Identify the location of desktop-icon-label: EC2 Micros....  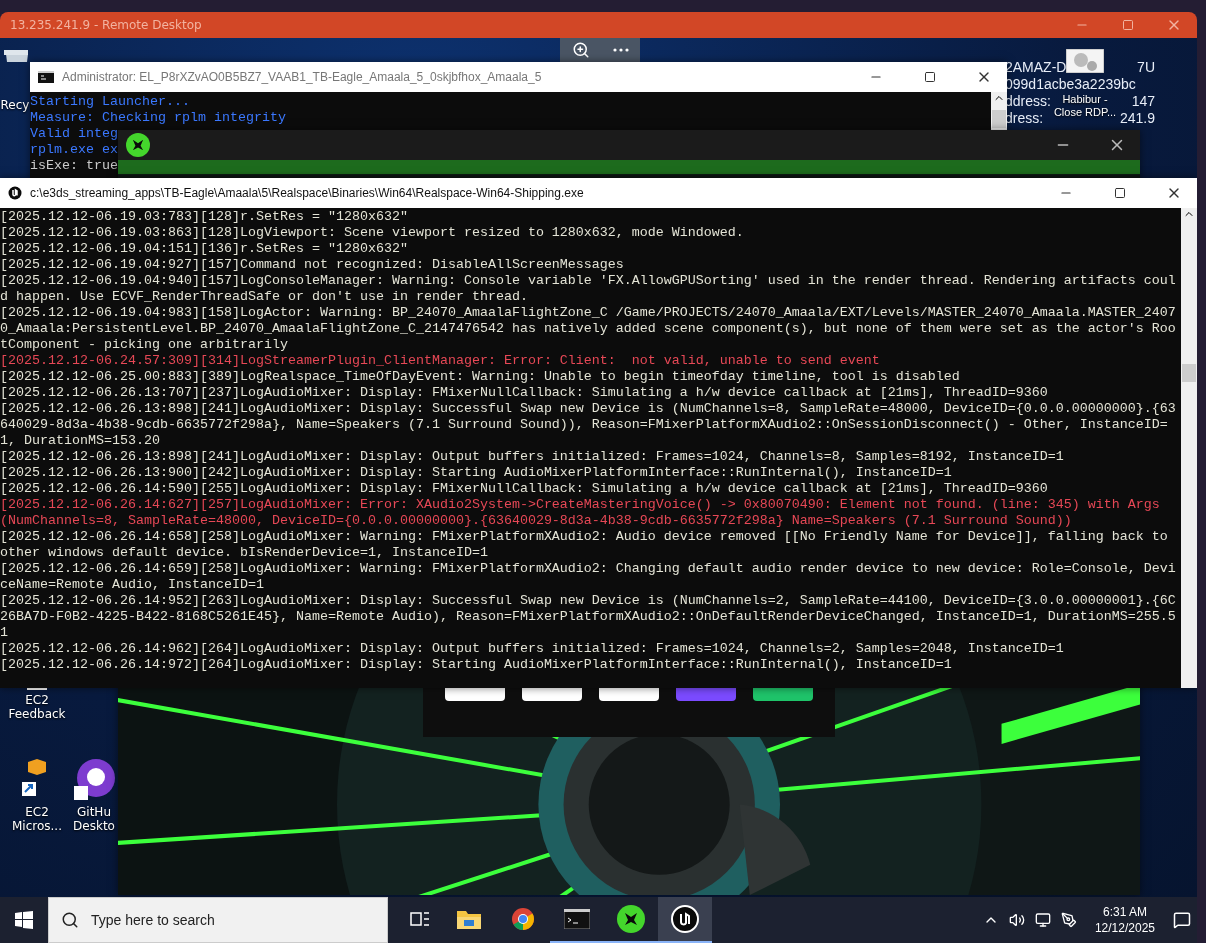
(37, 819).